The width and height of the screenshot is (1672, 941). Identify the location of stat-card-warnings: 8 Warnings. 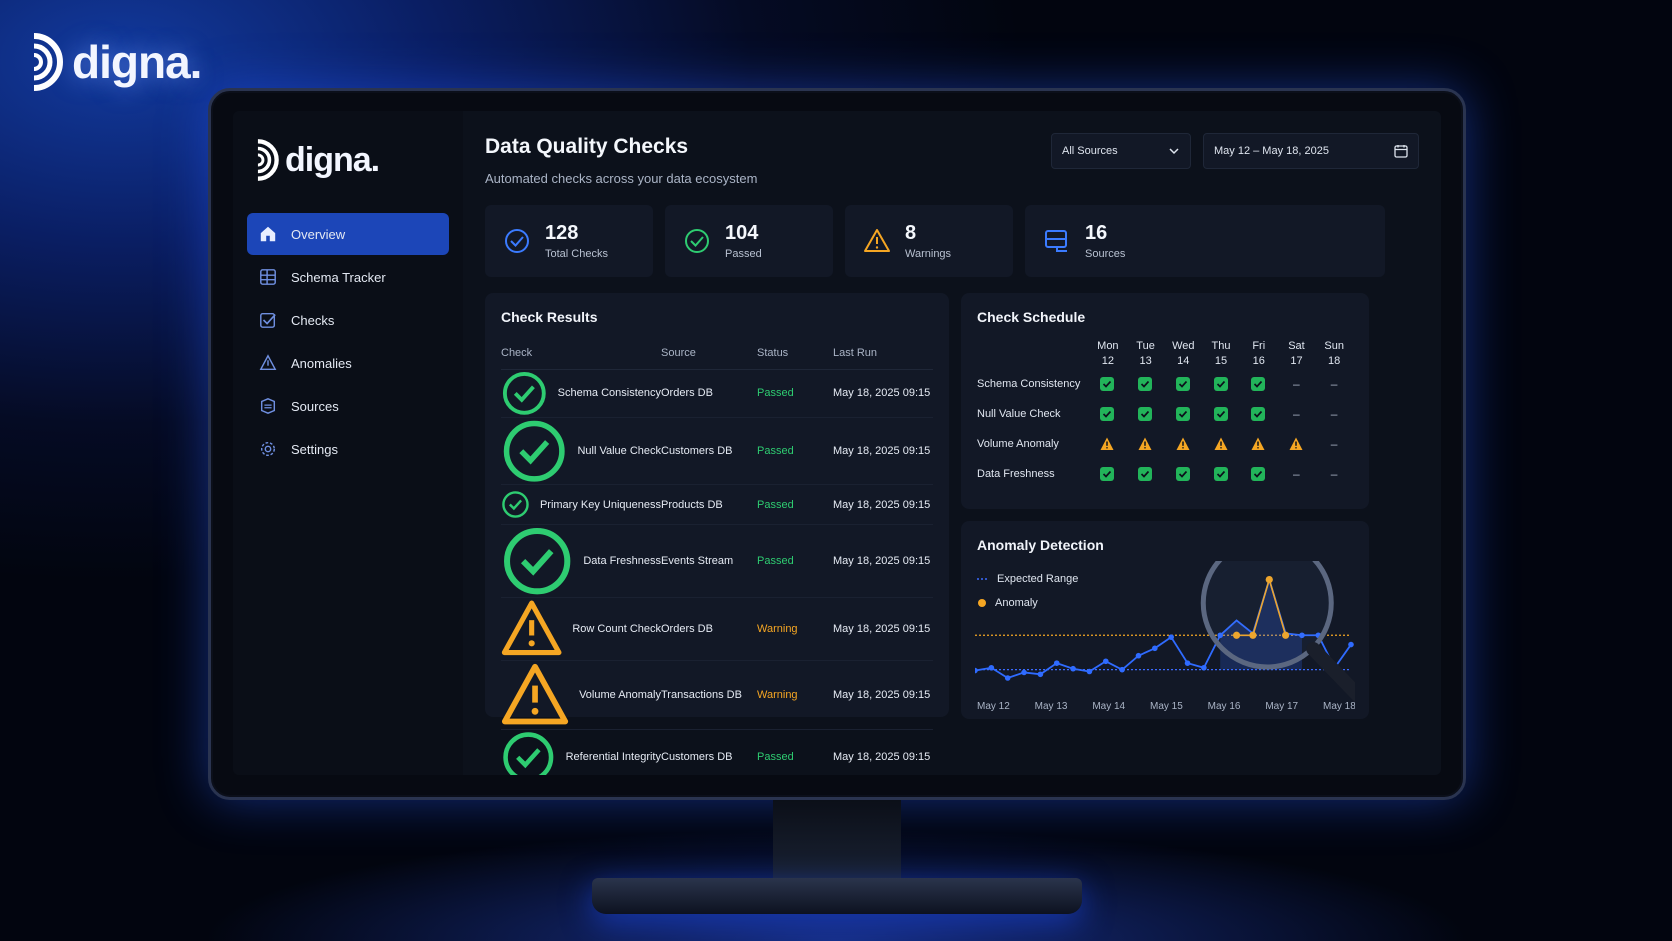
(929, 241).